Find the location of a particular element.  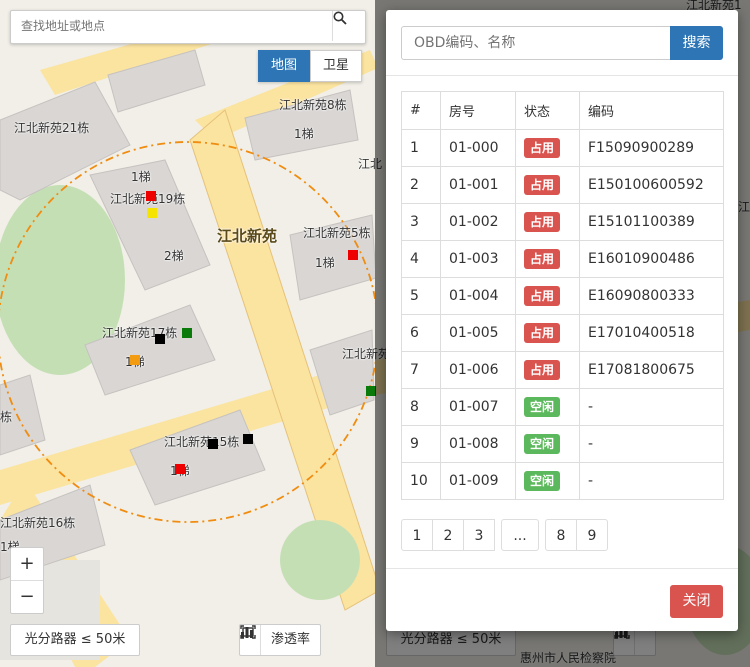

room-number: 01-000 is located at coordinates (478, 148).